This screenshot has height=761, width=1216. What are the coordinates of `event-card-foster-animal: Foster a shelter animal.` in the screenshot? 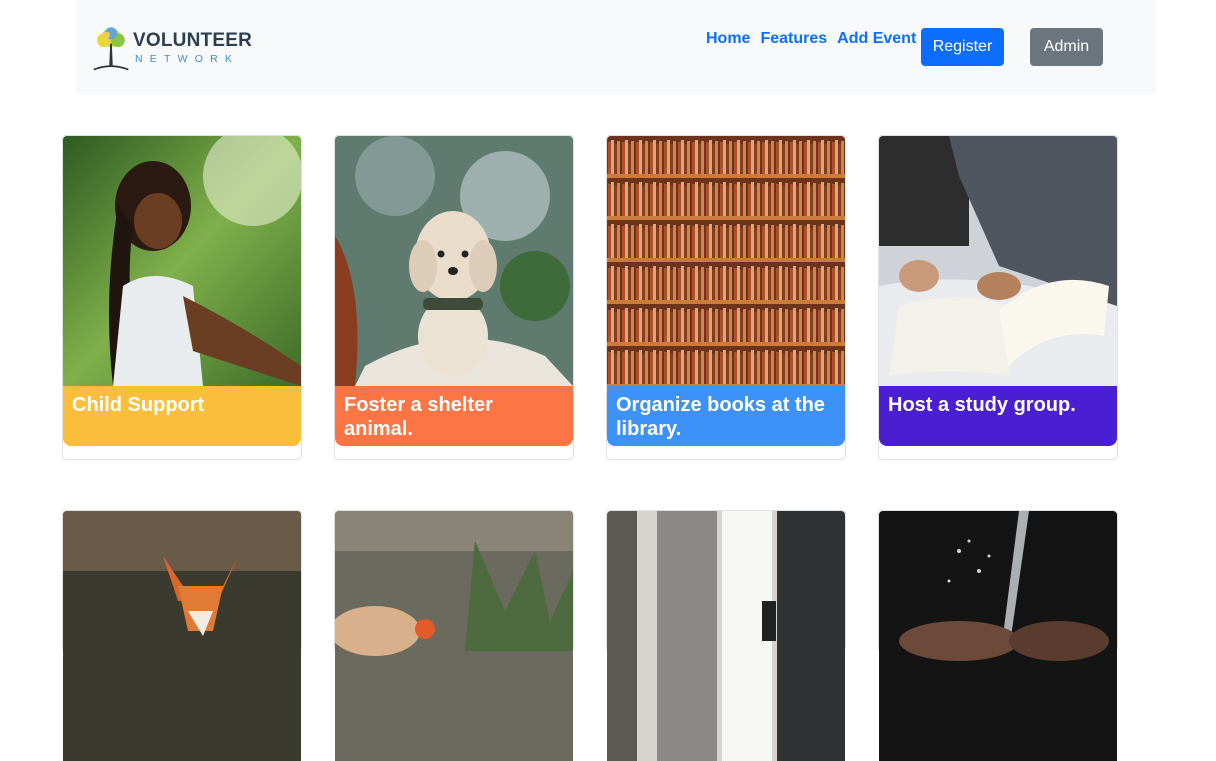 It's located at (454, 297).